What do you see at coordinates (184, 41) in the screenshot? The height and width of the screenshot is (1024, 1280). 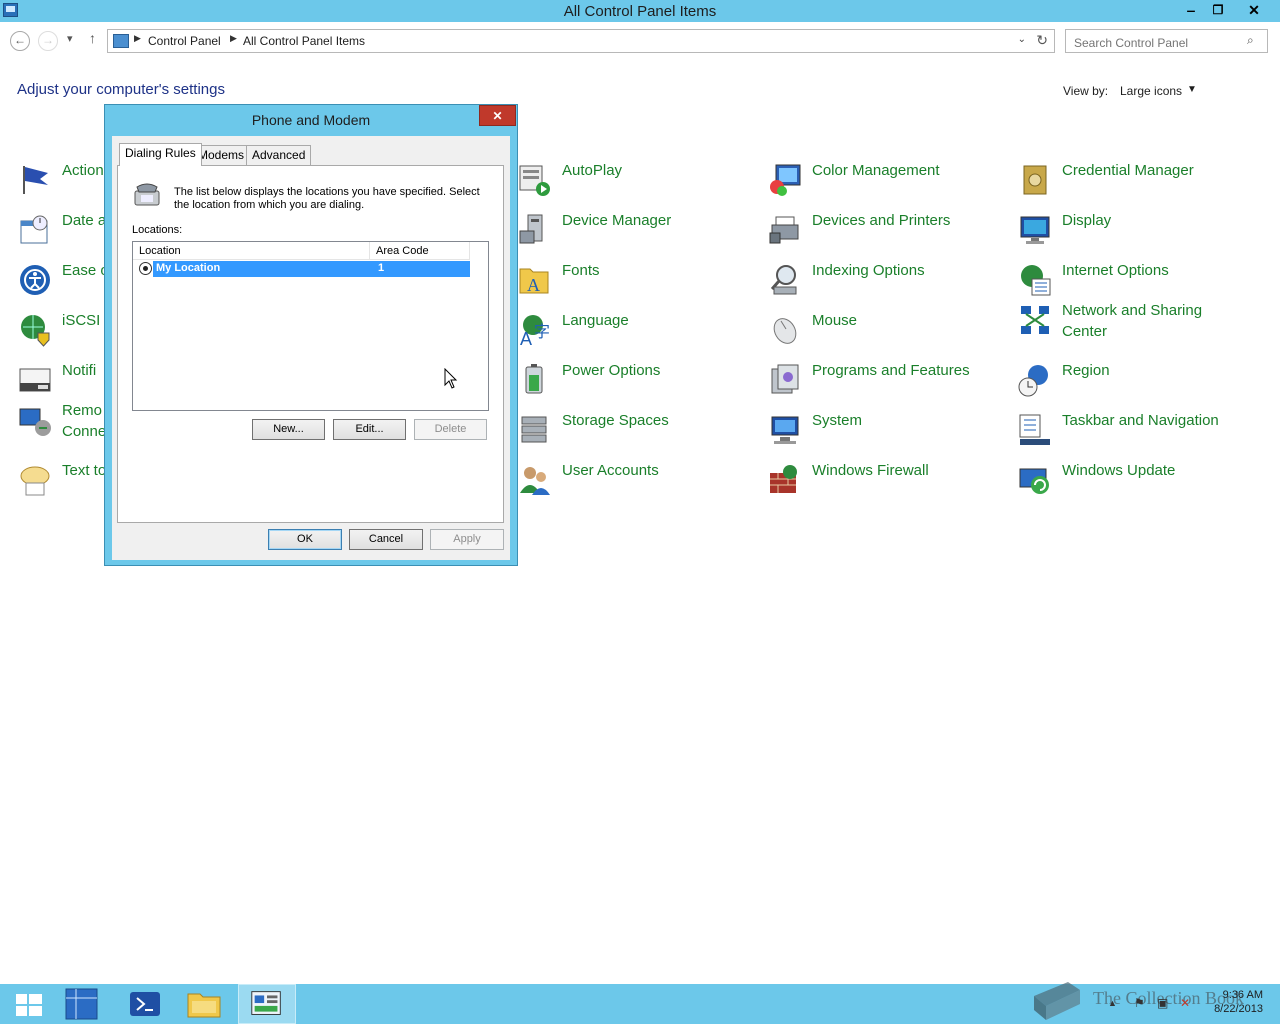 I see `breadcrumb-control-panel: Control Panel` at bounding box center [184, 41].